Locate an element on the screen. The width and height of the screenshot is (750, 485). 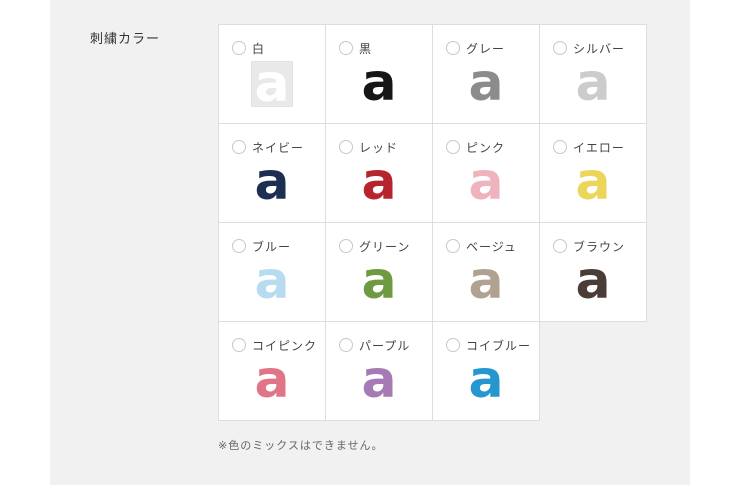
color-option: ネイビー a is located at coordinates (272, 173).